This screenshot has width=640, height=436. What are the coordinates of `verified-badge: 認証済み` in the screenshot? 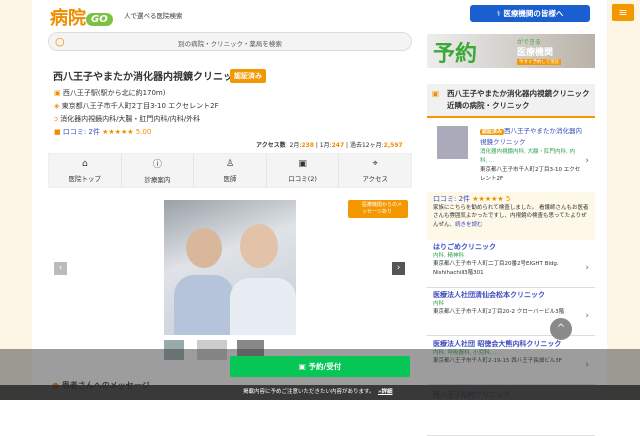 It's located at (248, 76).